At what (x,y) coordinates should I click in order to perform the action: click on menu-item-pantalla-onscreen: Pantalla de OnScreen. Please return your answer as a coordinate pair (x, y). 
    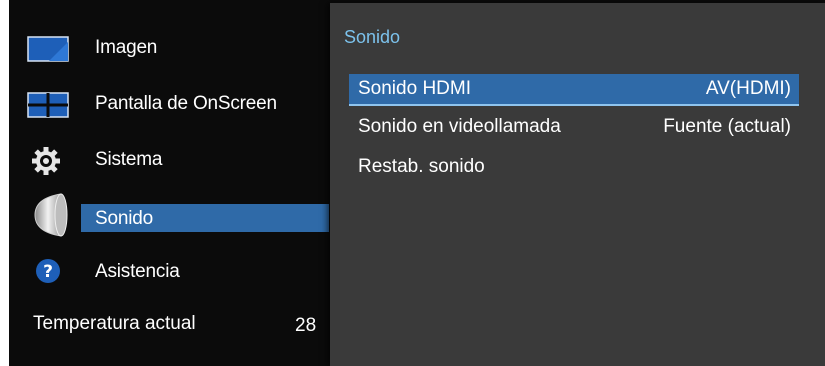
    Looking at the image, I should click on (169, 104).